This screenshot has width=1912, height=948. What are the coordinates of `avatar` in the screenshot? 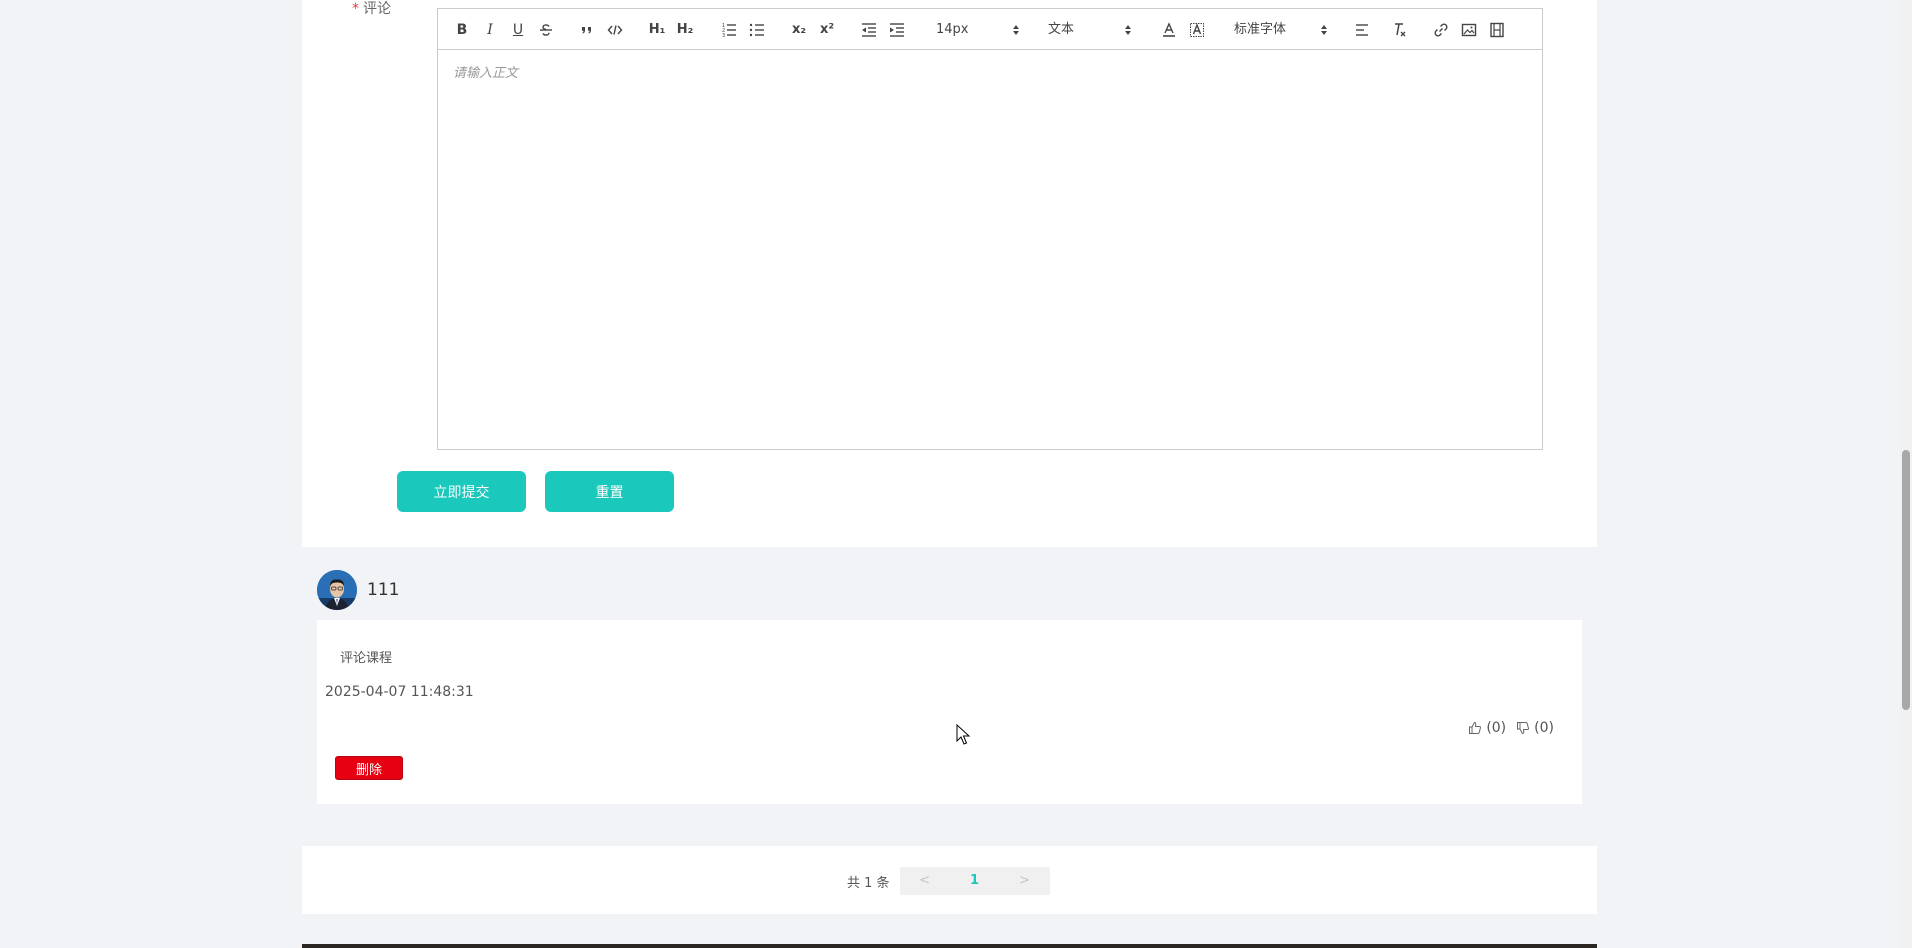 It's located at (337, 590).